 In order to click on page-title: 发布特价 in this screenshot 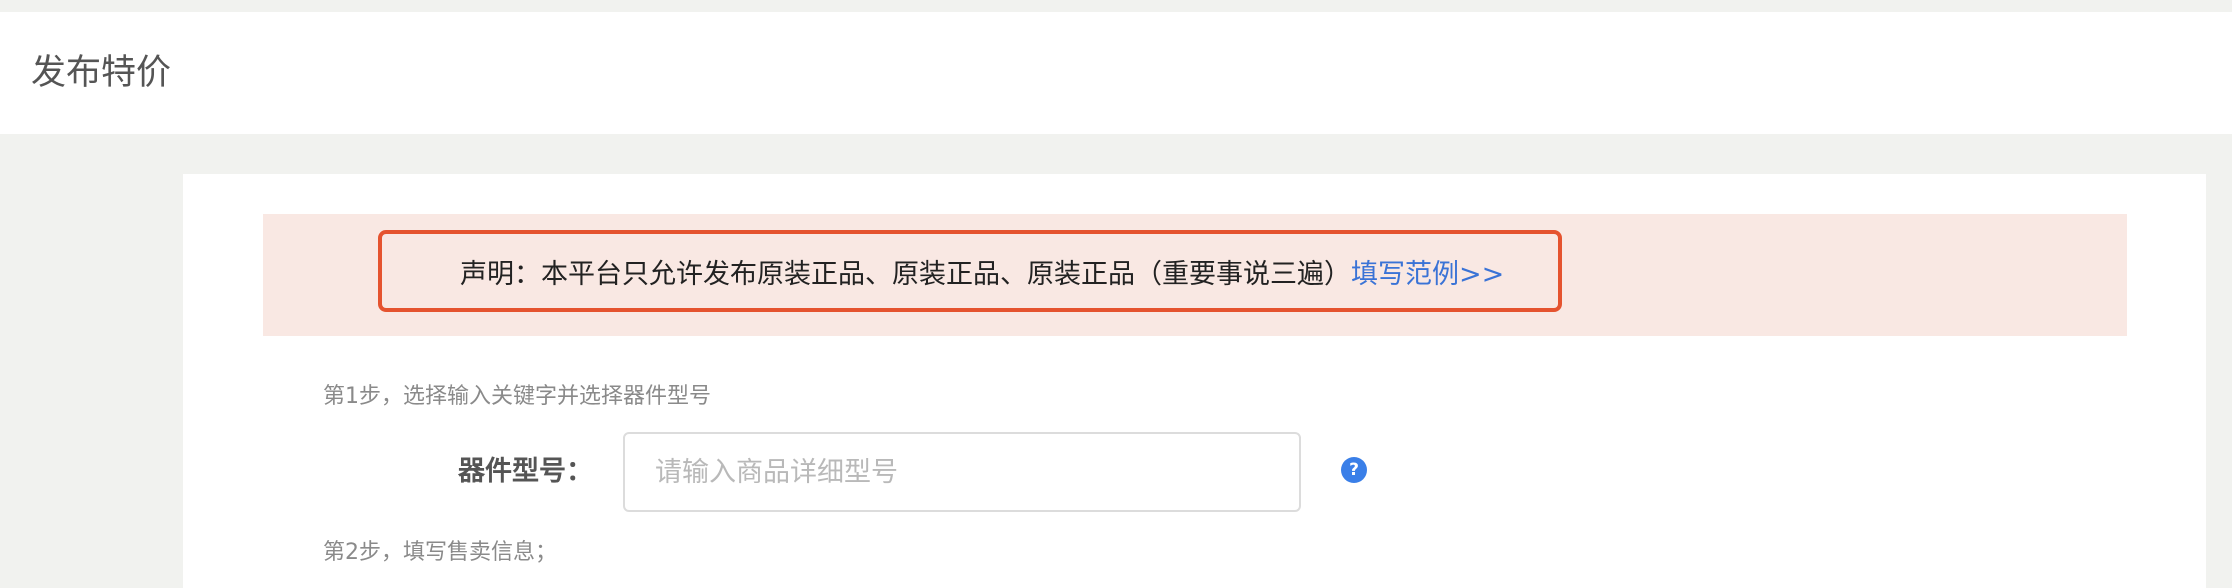, I will do `click(101, 73)`.